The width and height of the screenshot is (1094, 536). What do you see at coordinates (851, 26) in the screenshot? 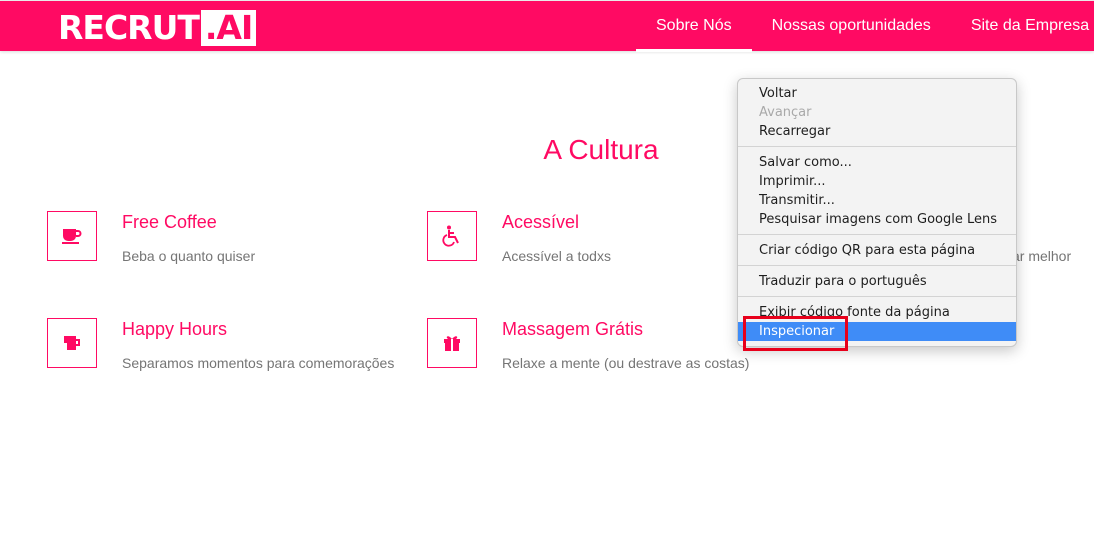
I see `nav-link-oportunidades: Nossas oportunidades` at bounding box center [851, 26].